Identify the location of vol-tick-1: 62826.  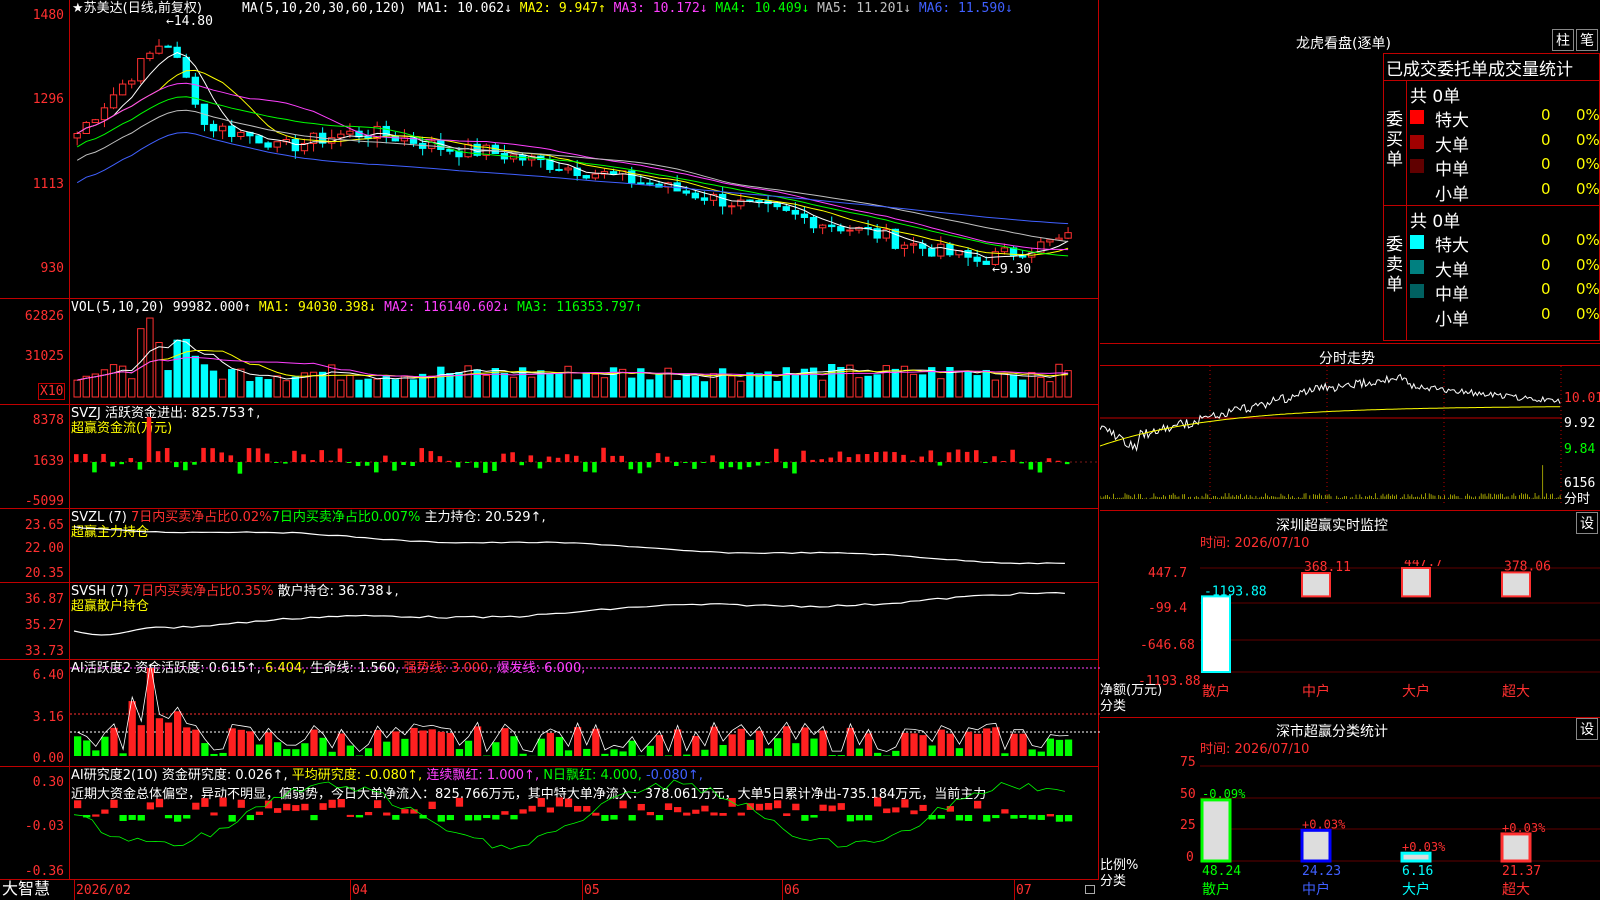
(44, 316).